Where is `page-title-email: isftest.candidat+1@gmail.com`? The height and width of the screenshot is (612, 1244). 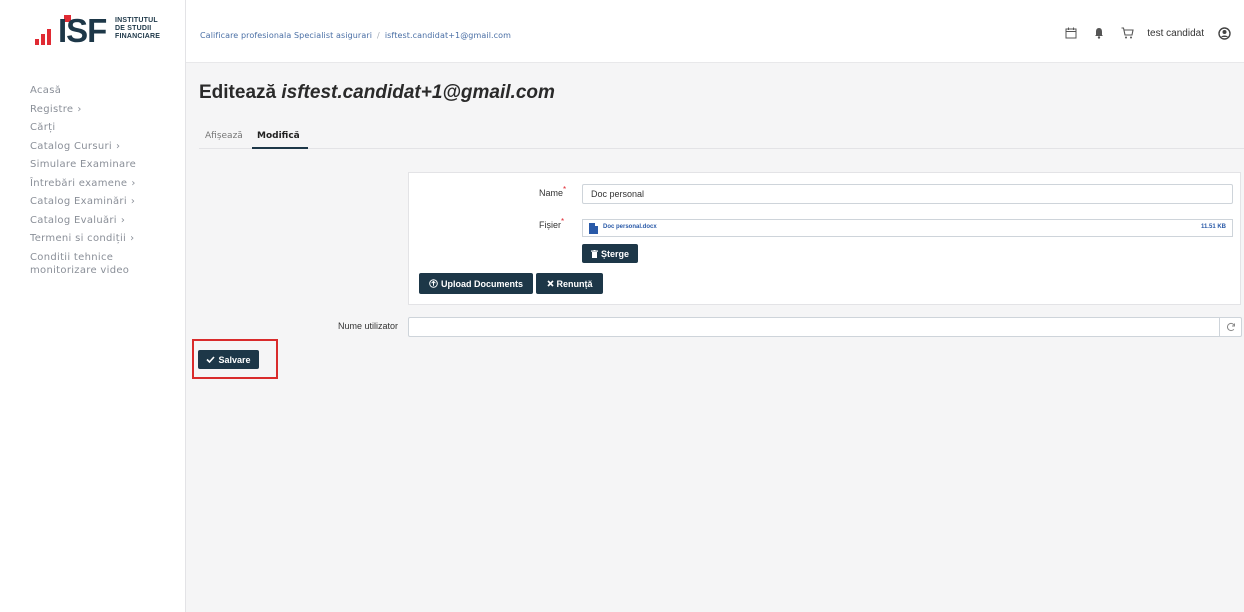
page-title-email: isftest.candidat+1@gmail.com is located at coordinates (418, 92).